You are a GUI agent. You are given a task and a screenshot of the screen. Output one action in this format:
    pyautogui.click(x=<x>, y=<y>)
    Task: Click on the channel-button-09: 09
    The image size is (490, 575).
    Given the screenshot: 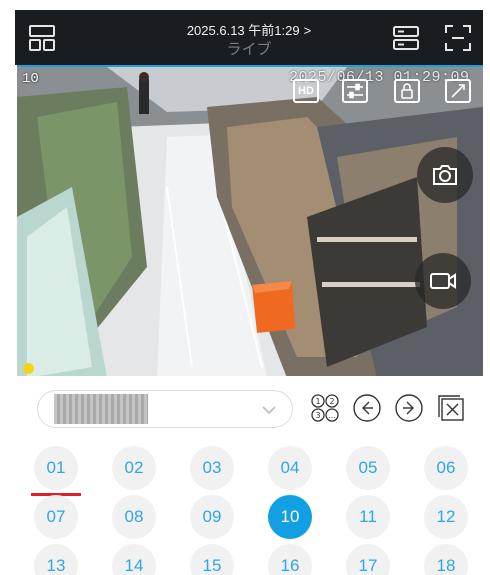 What is the action you would take?
    pyautogui.click(x=212, y=517)
    